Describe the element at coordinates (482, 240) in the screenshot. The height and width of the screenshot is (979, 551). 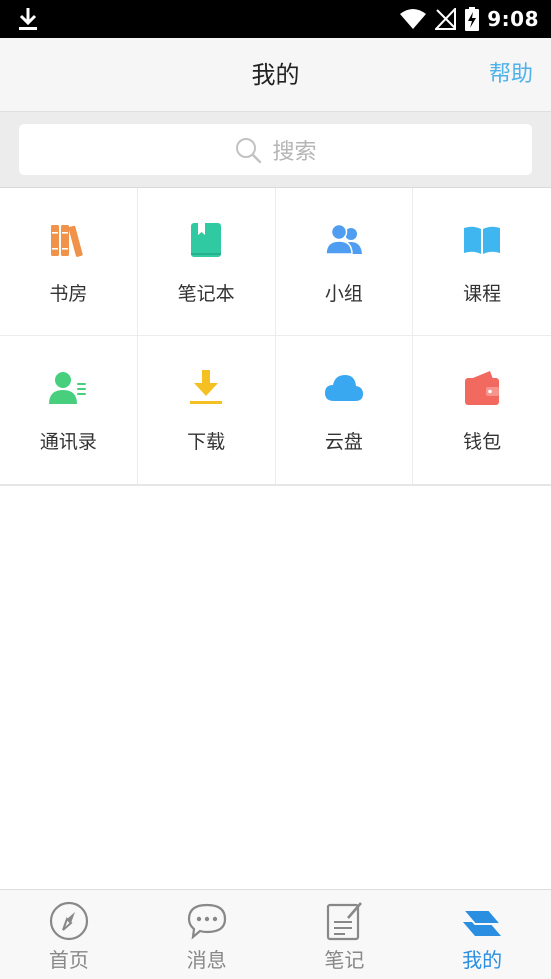
I see `open-book-icon` at that location.